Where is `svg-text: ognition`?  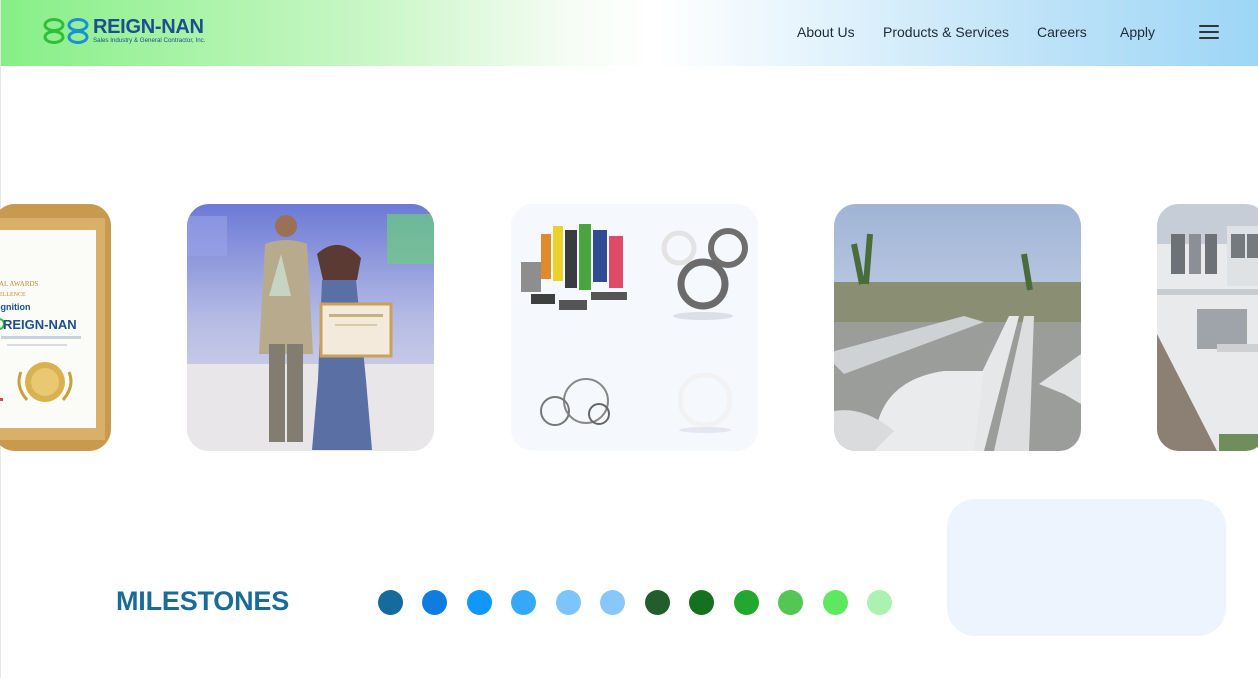 svg-text: ognition is located at coordinates (15, 307).